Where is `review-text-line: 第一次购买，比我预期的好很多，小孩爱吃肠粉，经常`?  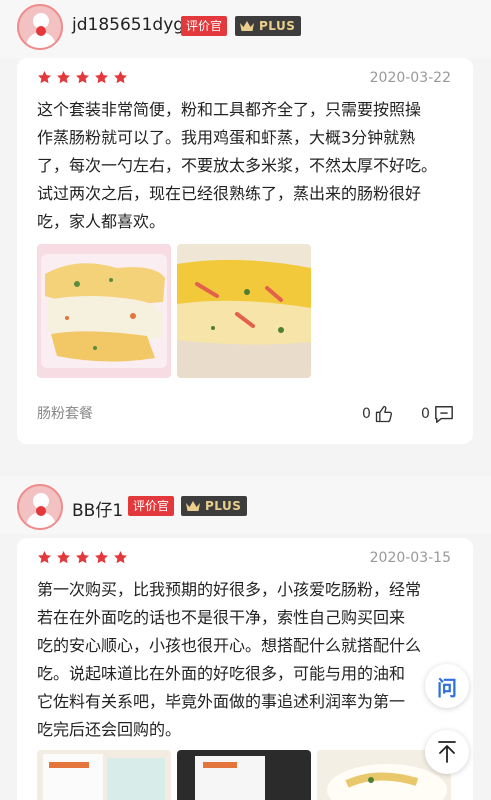 review-text-line: 第一次购买，比我预期的好很多，小孩爱吃肠粉，经常 is located at coordinates (229, 589).